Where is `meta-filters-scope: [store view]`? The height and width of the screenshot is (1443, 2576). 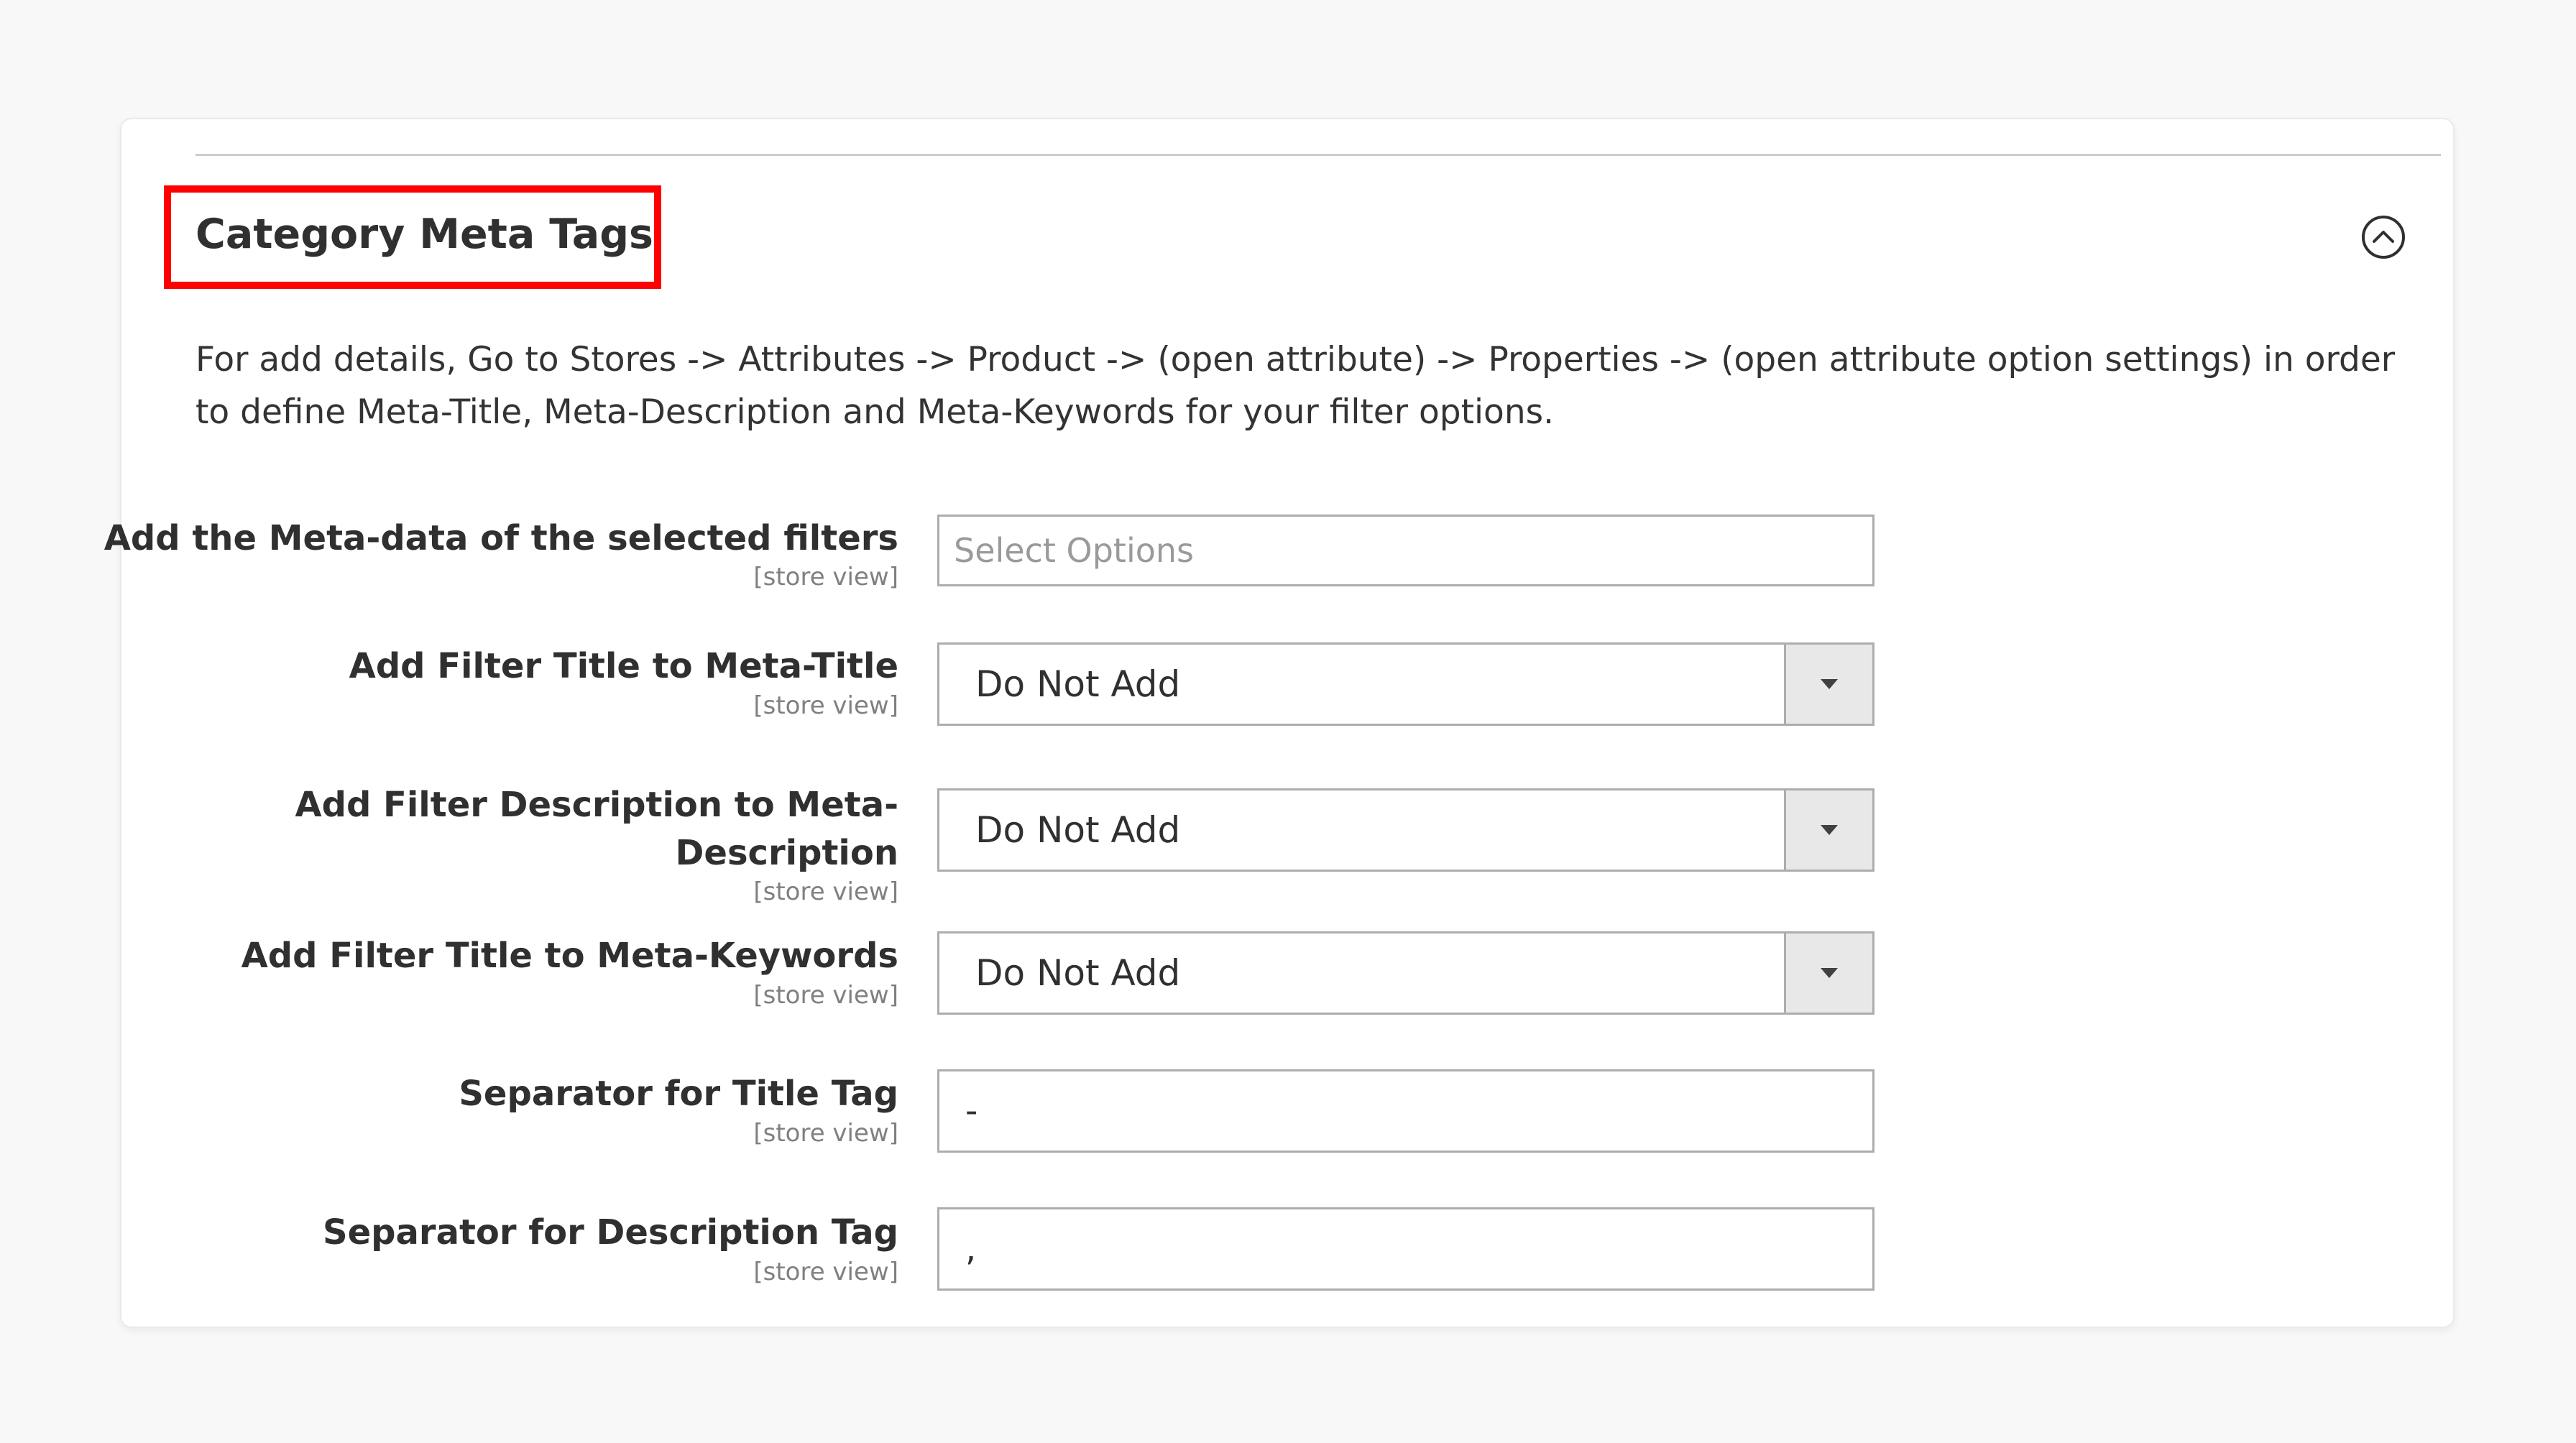 meta-filters-scope: [store view] is located at coordinates (825, 577).